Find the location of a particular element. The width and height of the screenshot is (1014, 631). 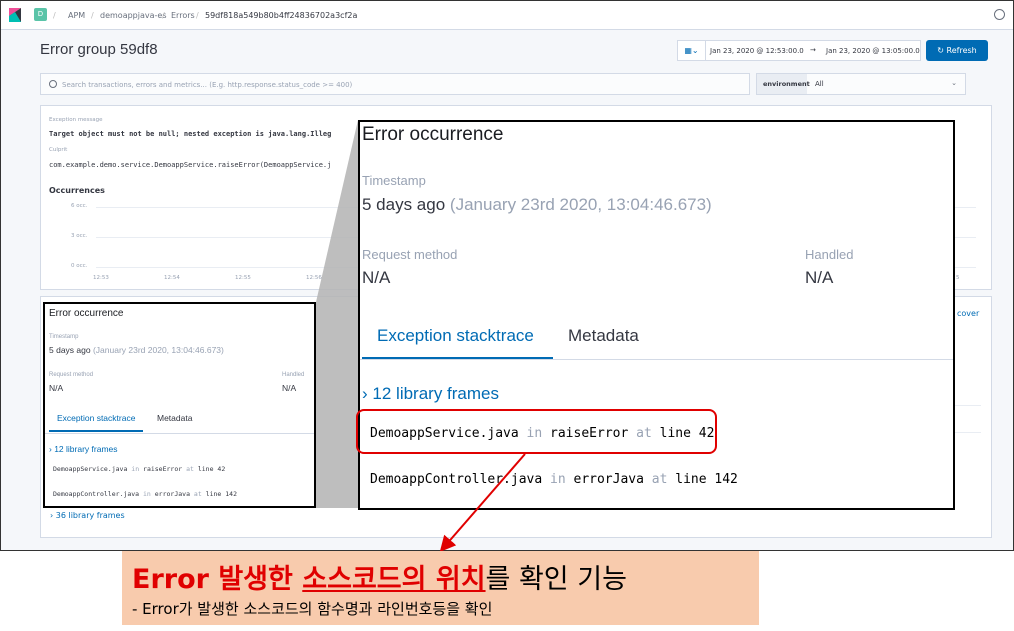

callout-arrow is located at coordinates (482, 503).